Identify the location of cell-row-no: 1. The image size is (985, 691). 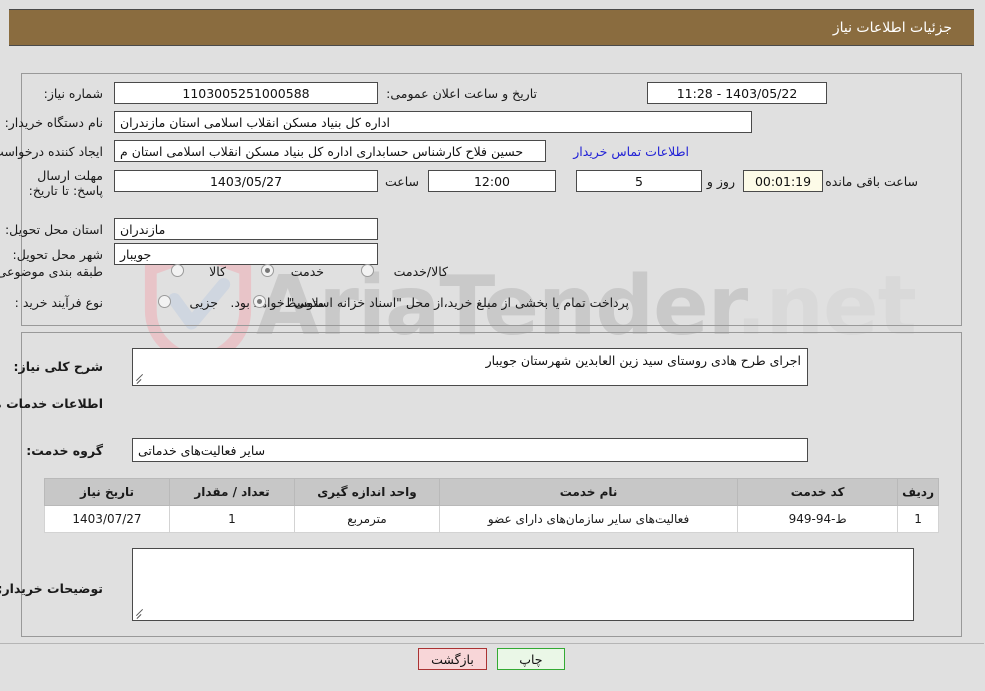
(919, 519).